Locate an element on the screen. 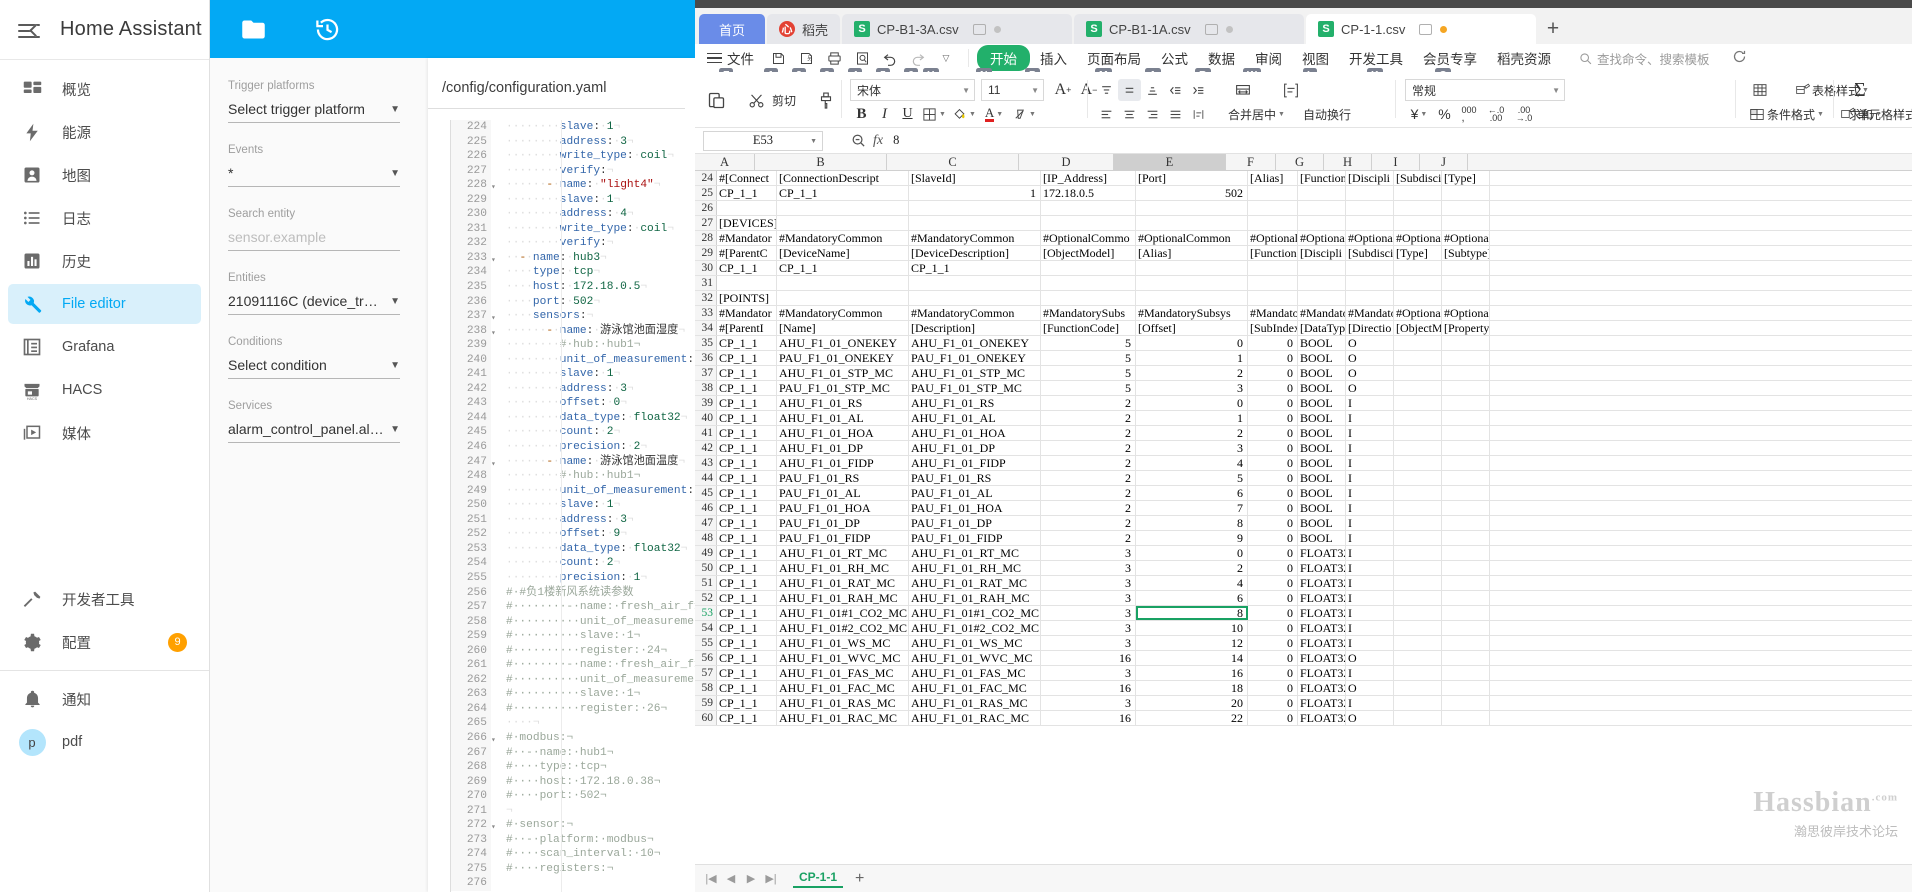 The image size is (1912, 892). table-cell: AHU_F1_01_WVC_MC is located at coordinates (975, 658).